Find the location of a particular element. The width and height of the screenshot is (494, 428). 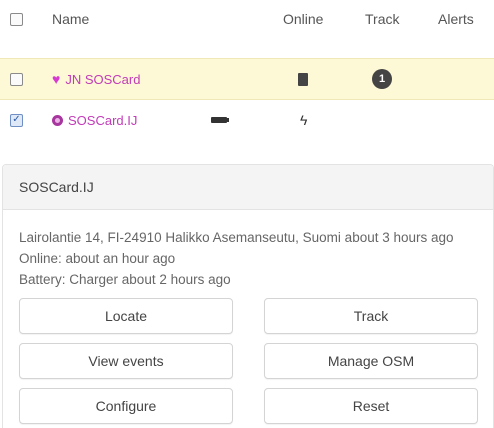

table-row: ♥ JN SOSCard 1 is located at coordinates (247, 79).